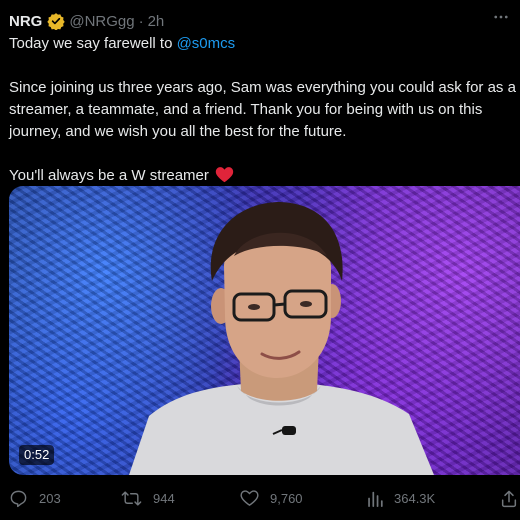 The height and width of the screenshot is (520, 520). Describe the element at coordinates (35, 498) in the screenshot. I see `reply-button: 203` at that location.